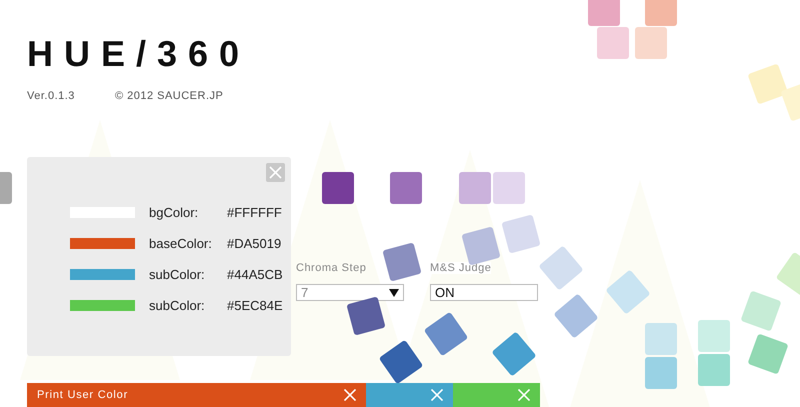  Describe the element at coordinates (394, 292) in the screenshot. I see `caret-icon` at that location.